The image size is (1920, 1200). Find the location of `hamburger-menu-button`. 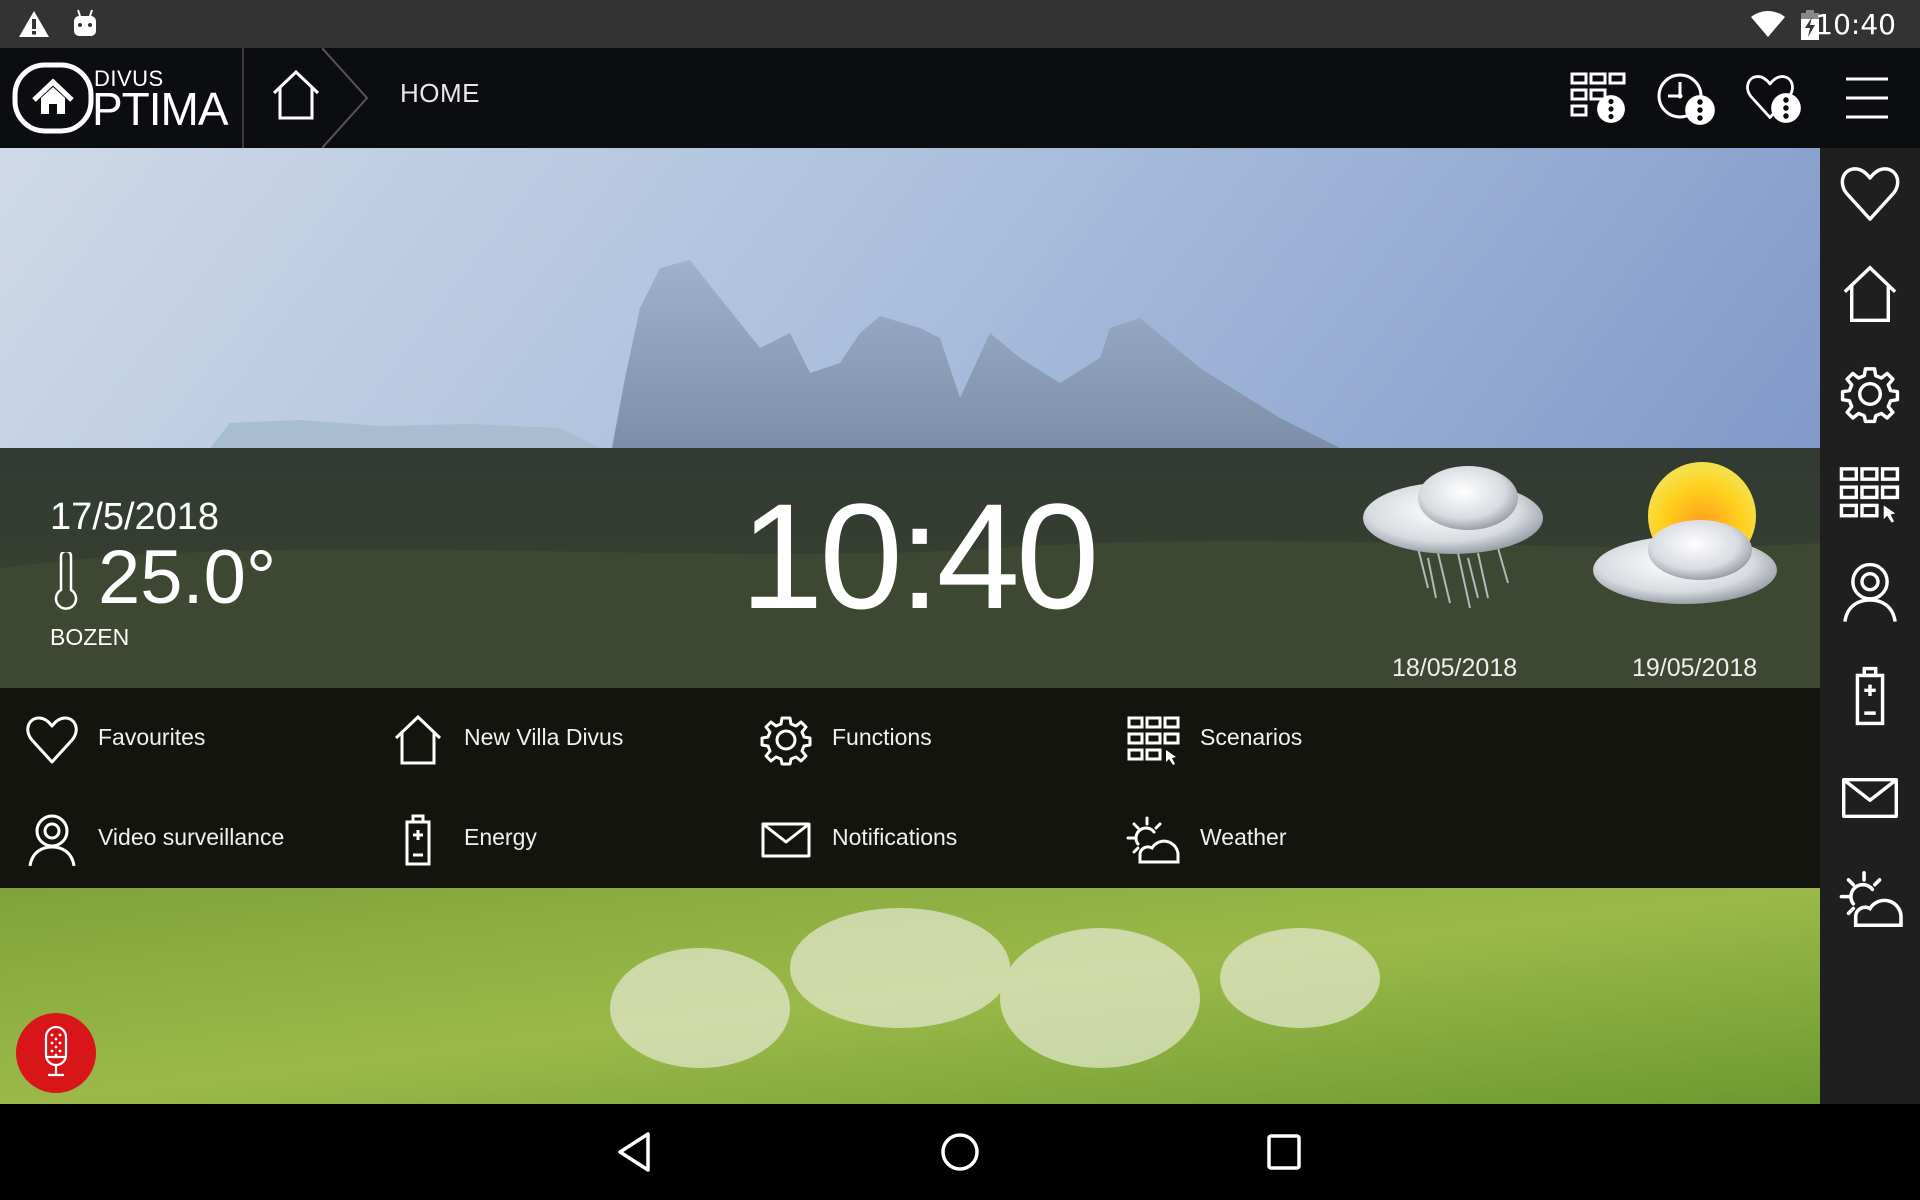

hamburger-menu-button is located at coordinates (1870, 98).